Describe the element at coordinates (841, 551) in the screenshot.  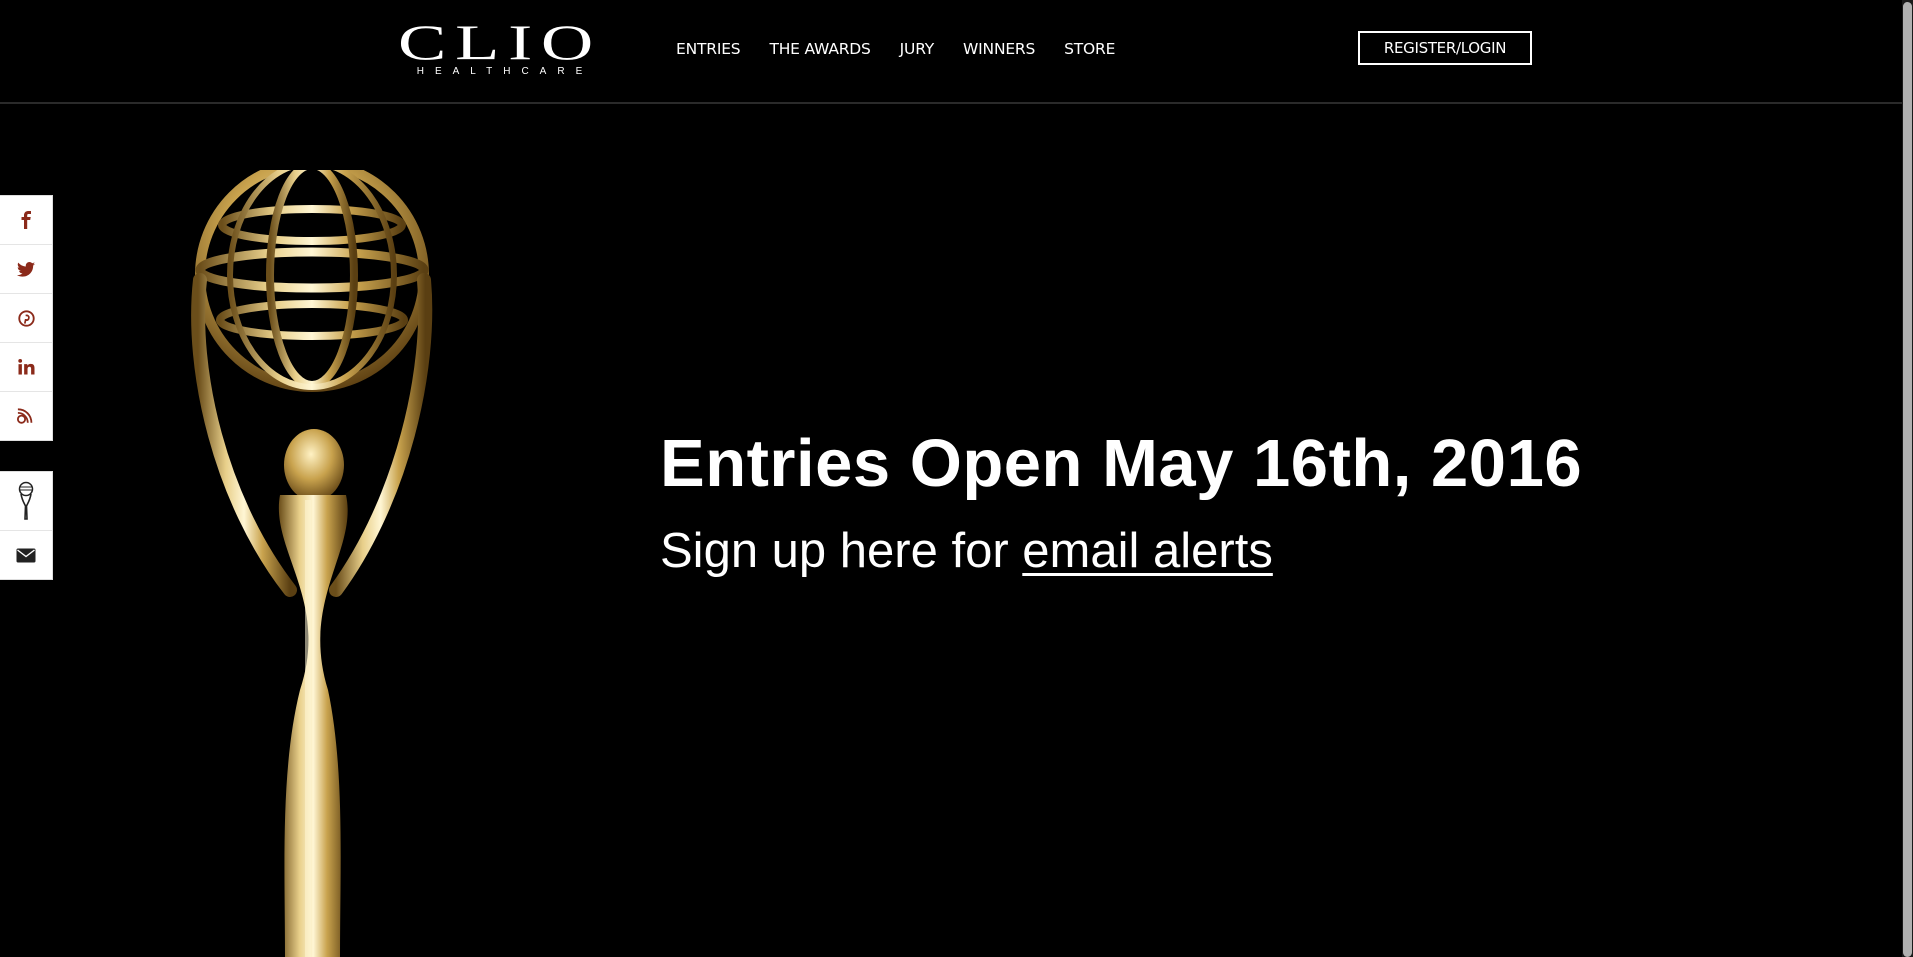
I see `hero-subtitle-prefix: Sign up here for` at that location.